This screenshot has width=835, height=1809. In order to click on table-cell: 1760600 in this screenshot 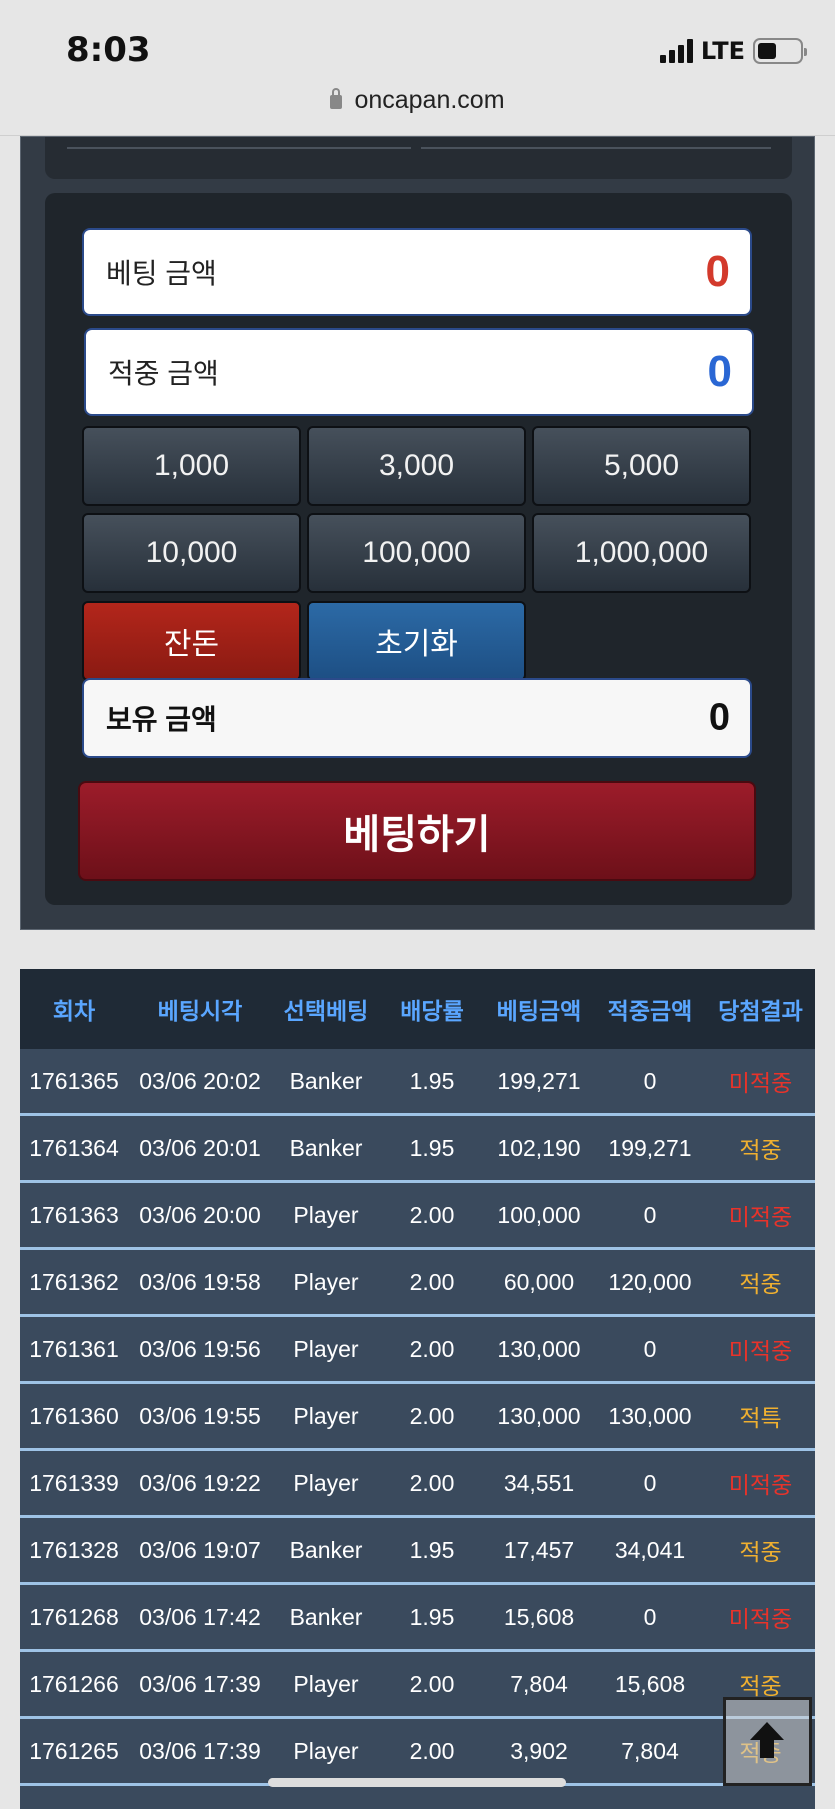, I will do `click(74, 1807)`.